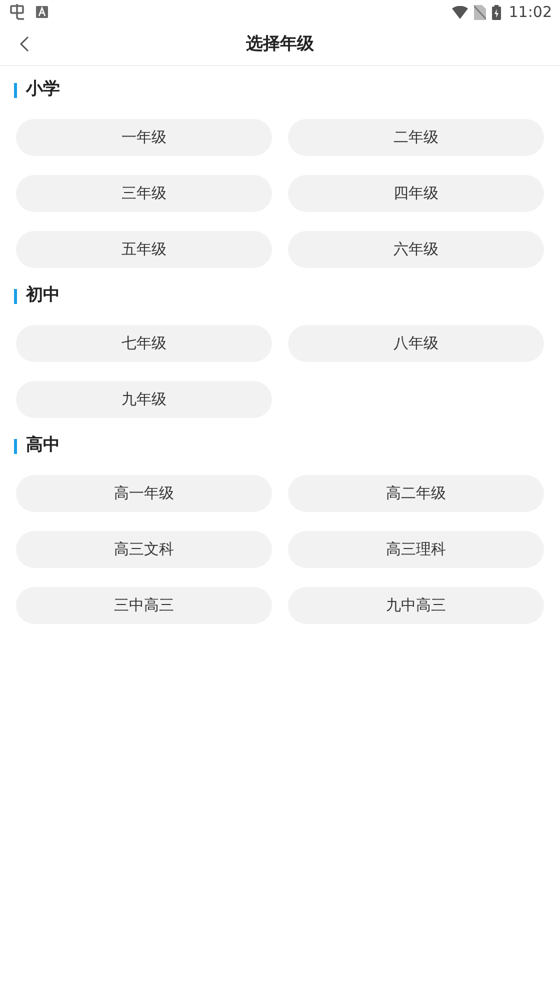  I want to click on grade-button: 九年级, so click(144, 399).